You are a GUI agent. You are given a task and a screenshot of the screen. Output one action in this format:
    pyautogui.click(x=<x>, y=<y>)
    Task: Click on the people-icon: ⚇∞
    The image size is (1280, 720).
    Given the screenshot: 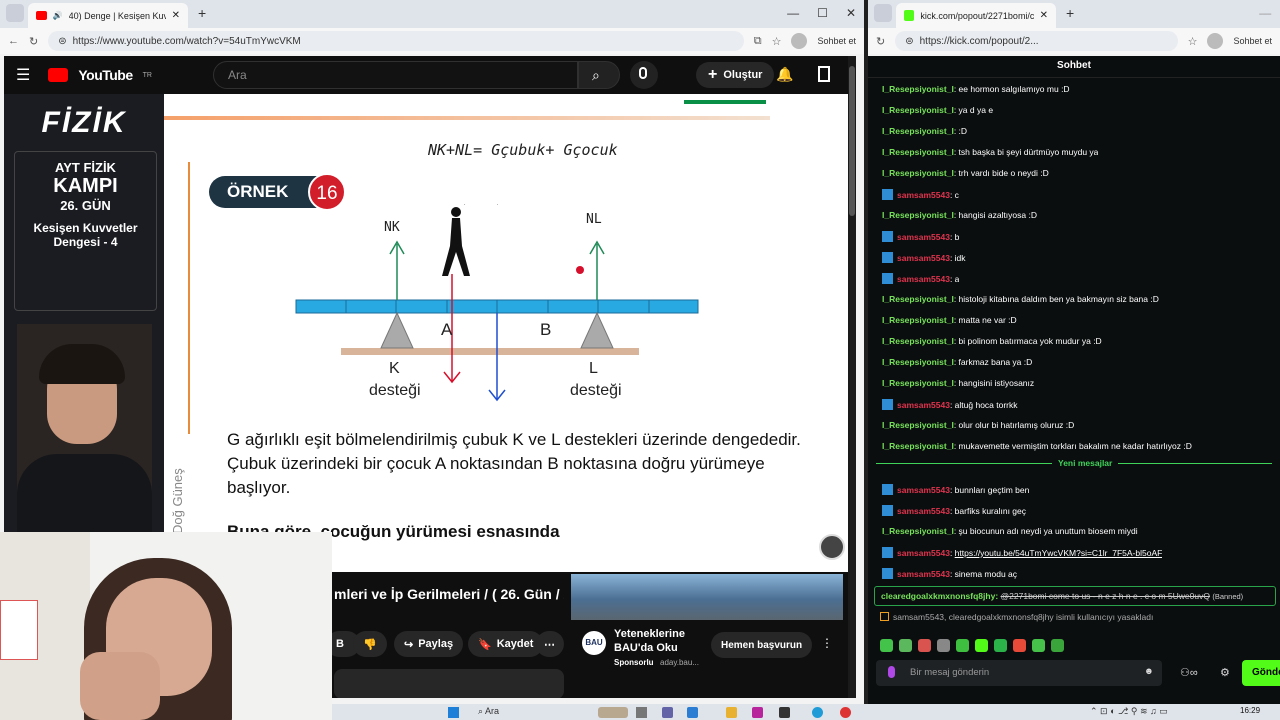 What is the action you would take?
    pyautogui.click(x=1189, y=672)
    